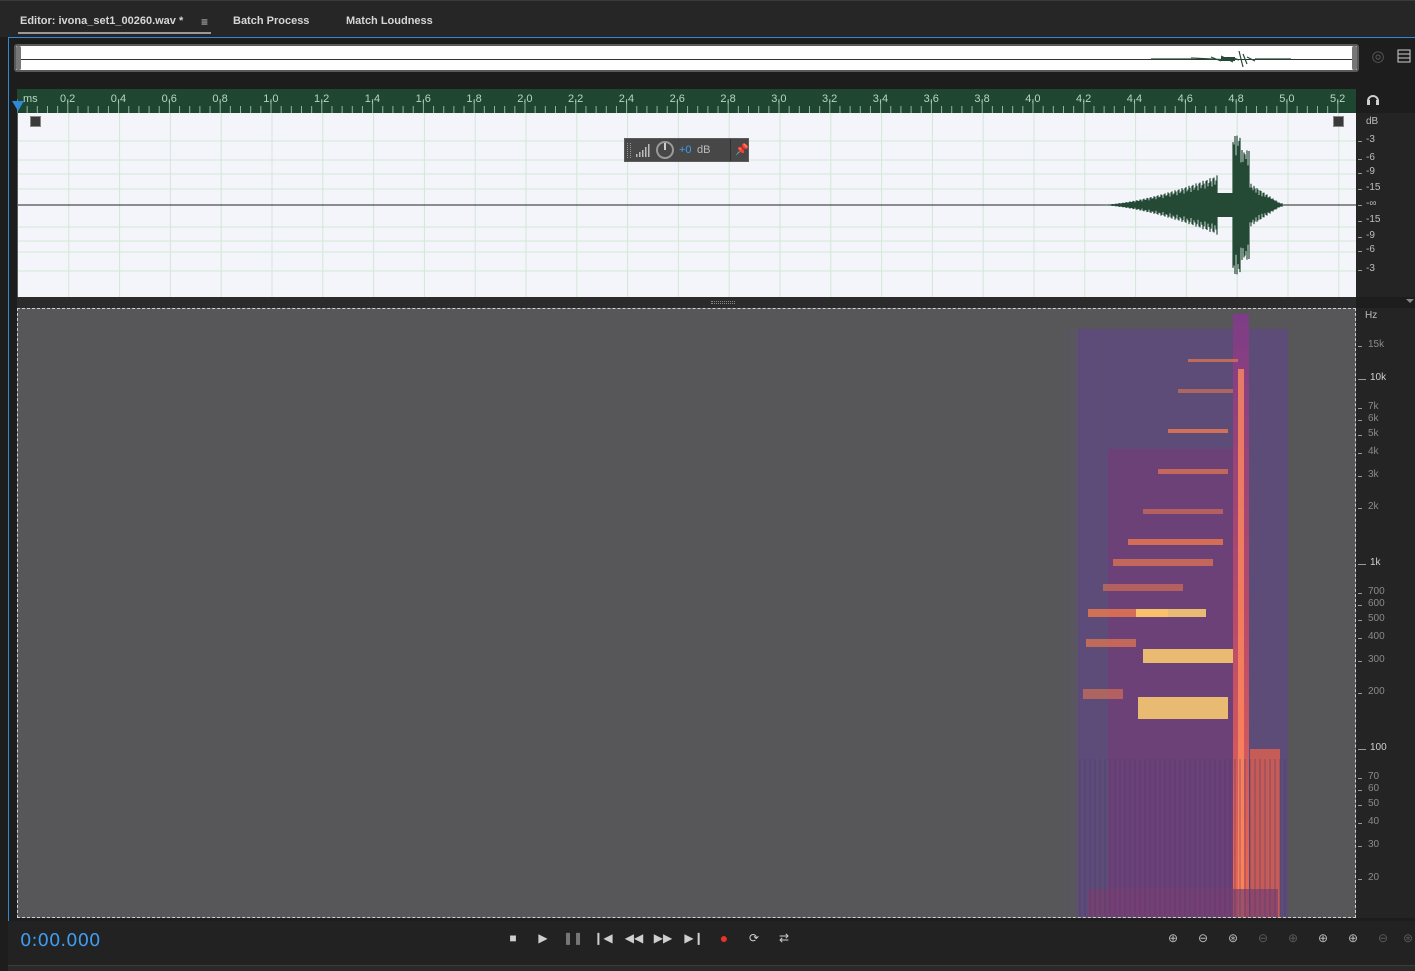 This screenshot has width=1415, height=971. Describe the element at coordinates (30, 99) in the screenshot. I see `ruler-unit-label: ms` at that location.